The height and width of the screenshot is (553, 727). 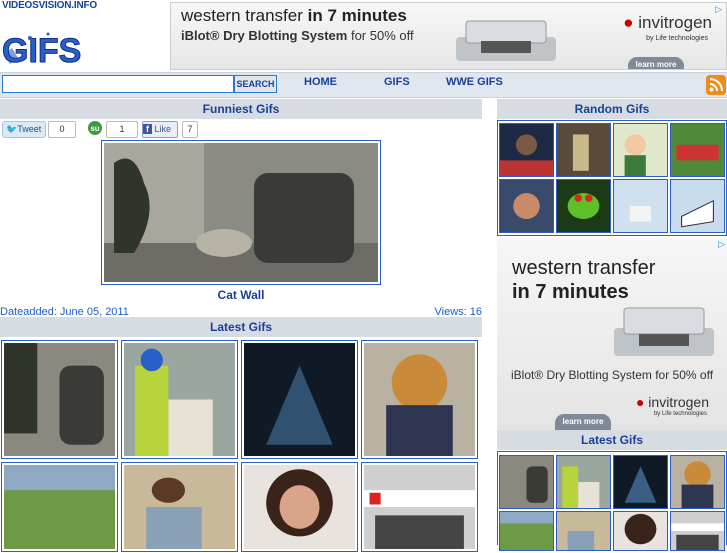 I want to click on random-gifs-header: Random Gifs, so click(x=612, y=109).